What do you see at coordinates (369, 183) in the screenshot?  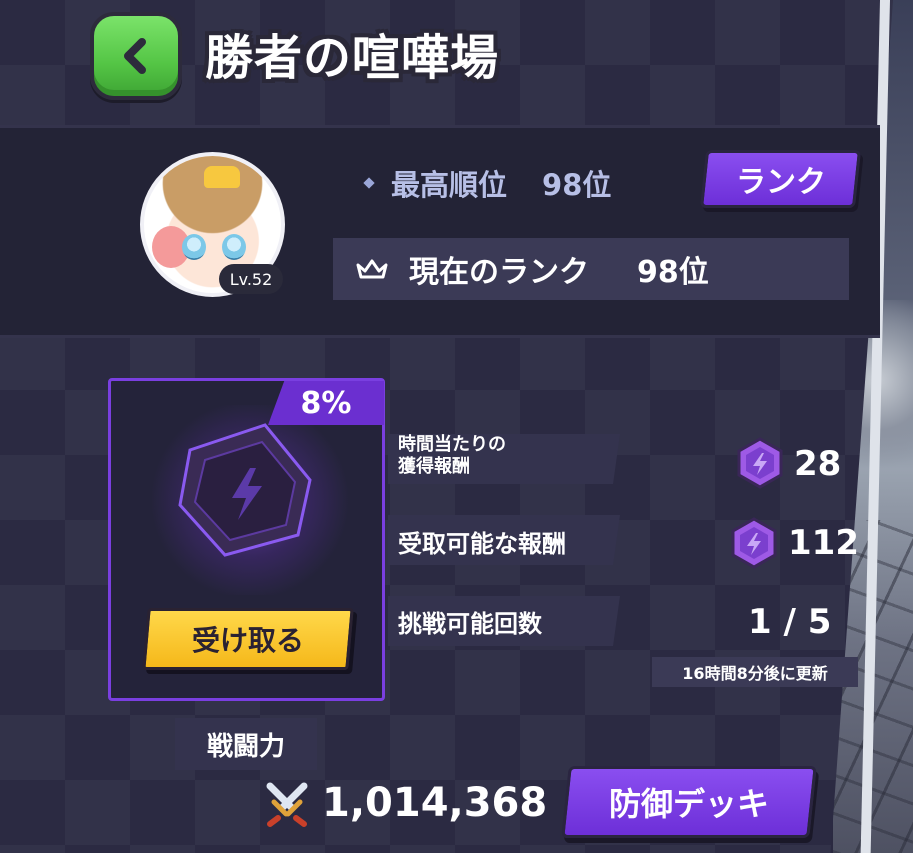 I see `diamond-bullet-icon` at bounding box center [369, 183].